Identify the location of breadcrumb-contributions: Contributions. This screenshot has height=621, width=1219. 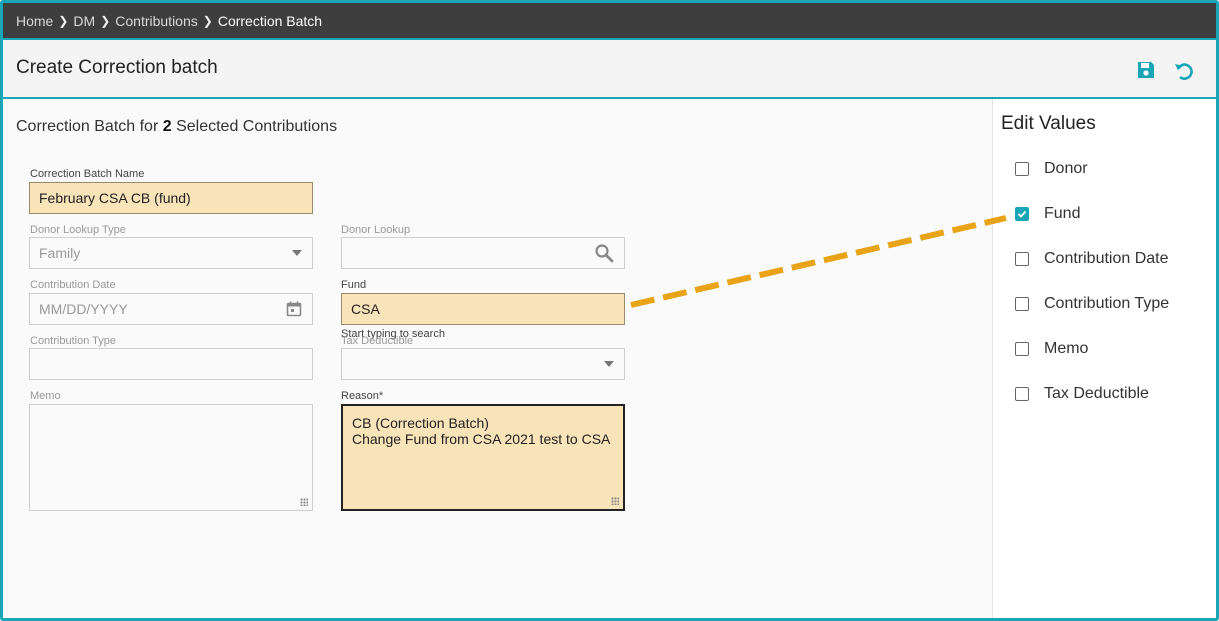
(156, 21).